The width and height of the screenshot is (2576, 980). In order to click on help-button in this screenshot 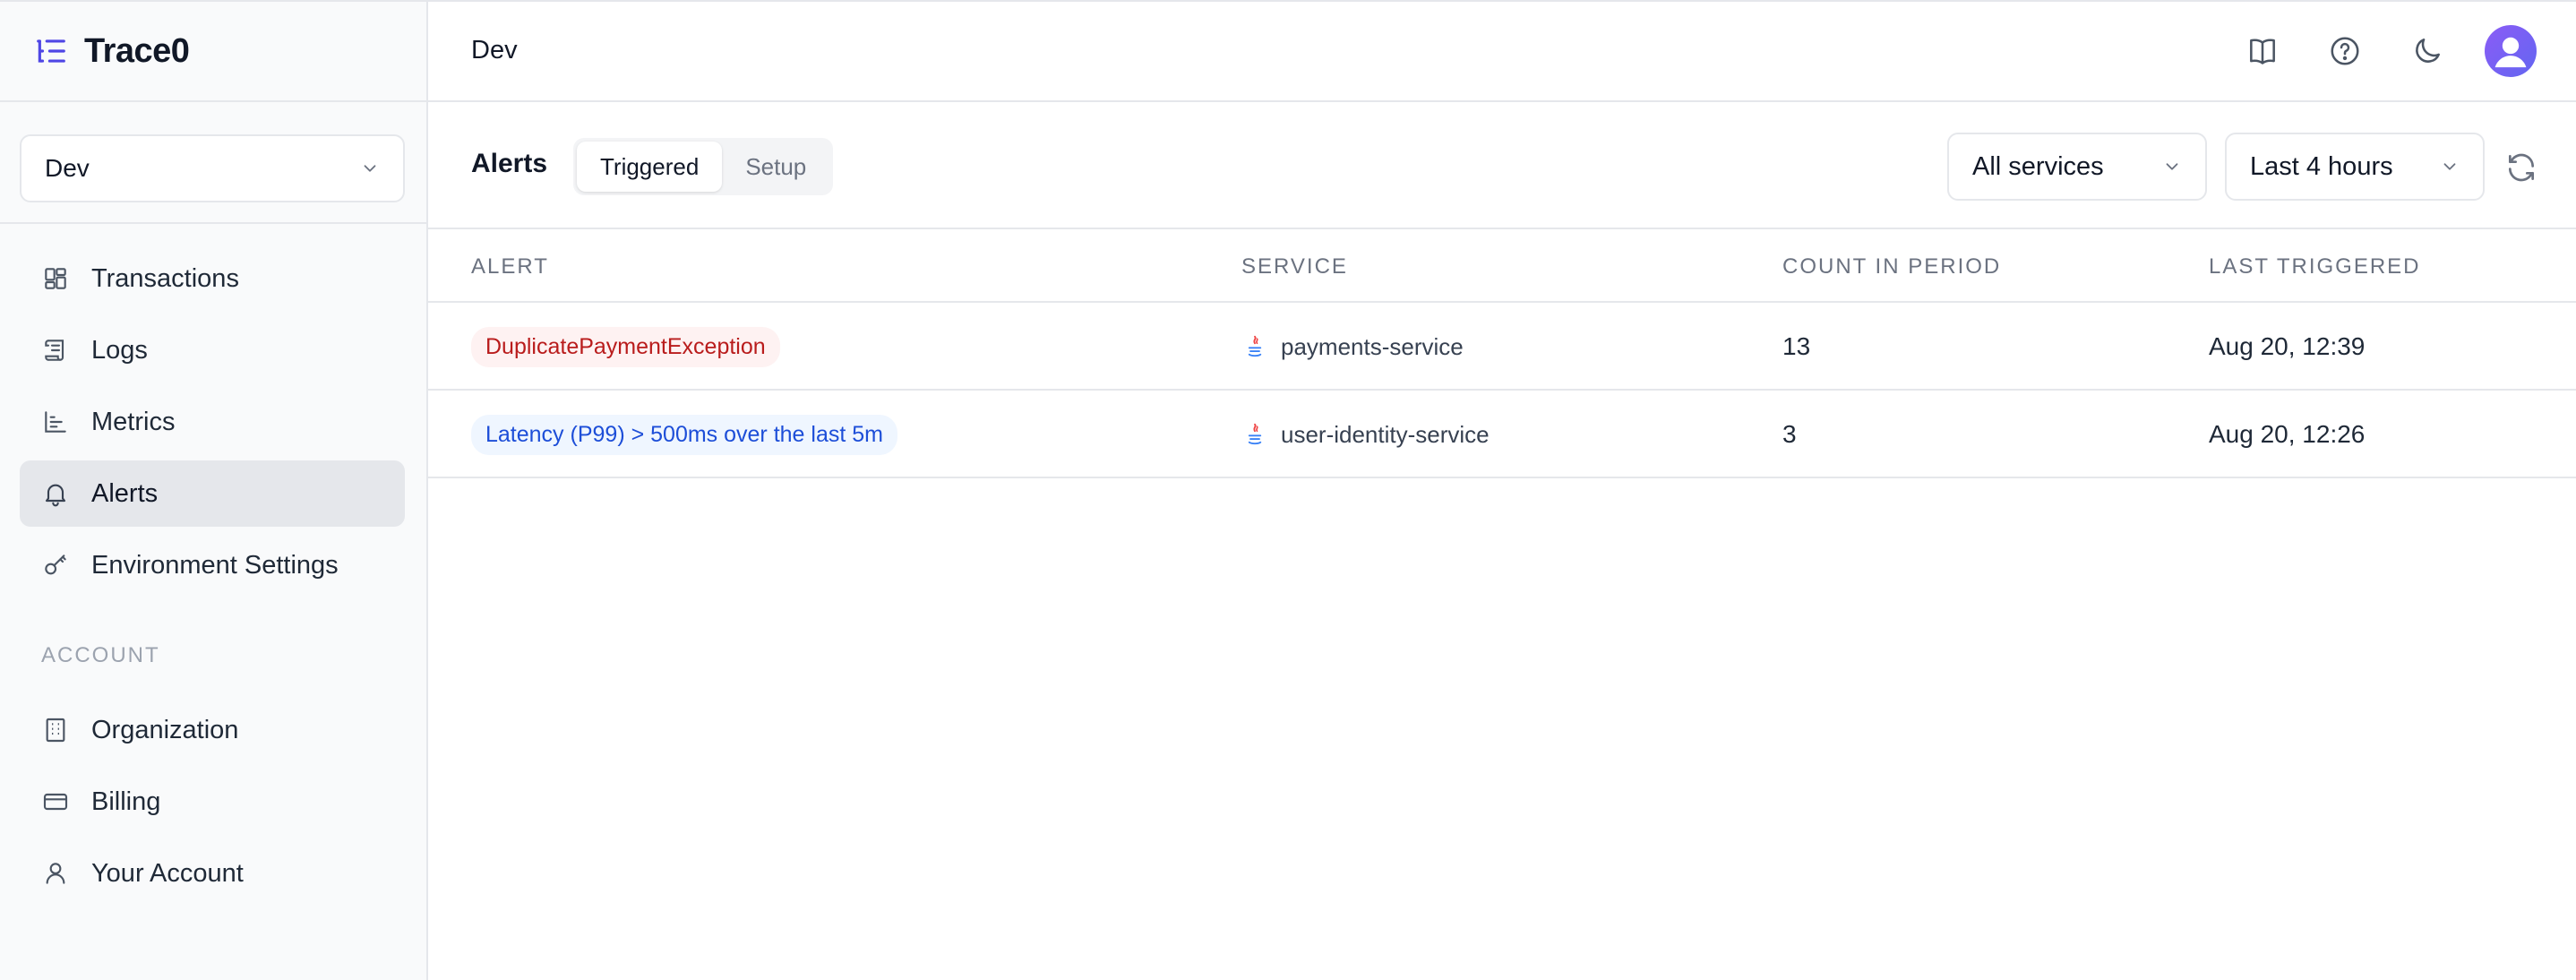, I will do `click(2345, 51)`.